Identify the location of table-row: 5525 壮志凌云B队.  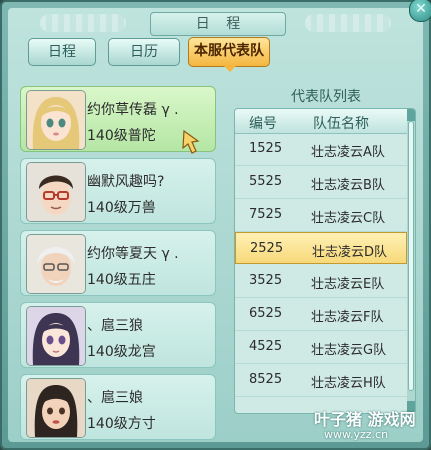
(321, 182).